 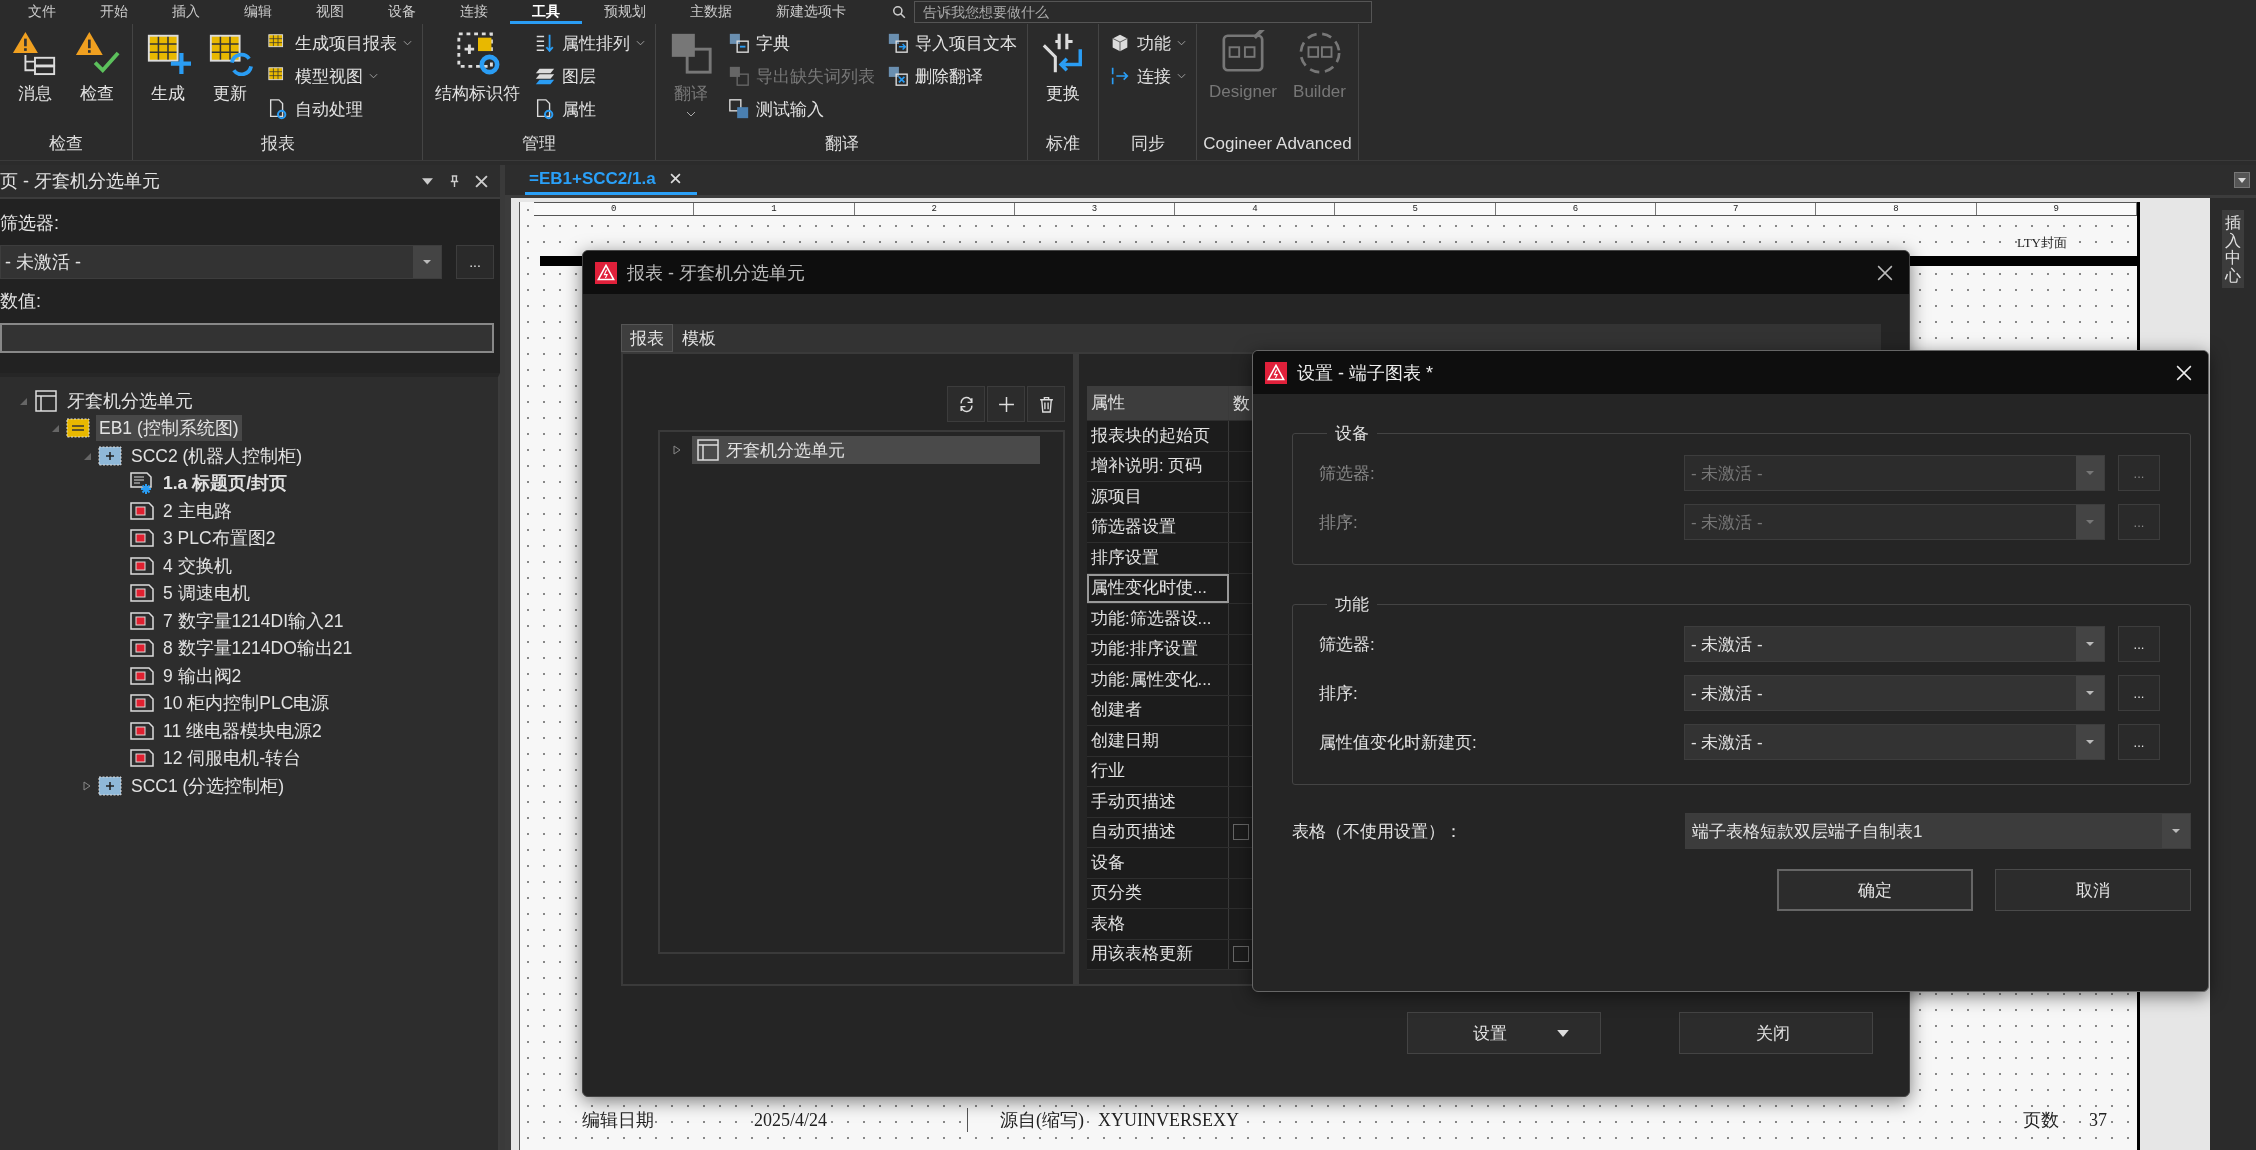 What do you see at coordinates (206, 593) in the screenshot?
I see `tree-item: 5 调速电机` at bounding box center [206, 593].